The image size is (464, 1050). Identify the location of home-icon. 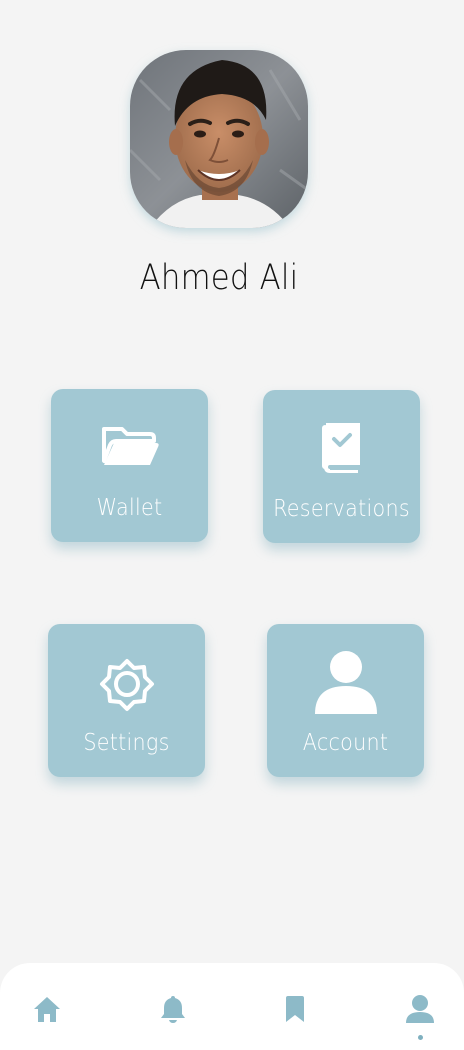
(47, 1009).